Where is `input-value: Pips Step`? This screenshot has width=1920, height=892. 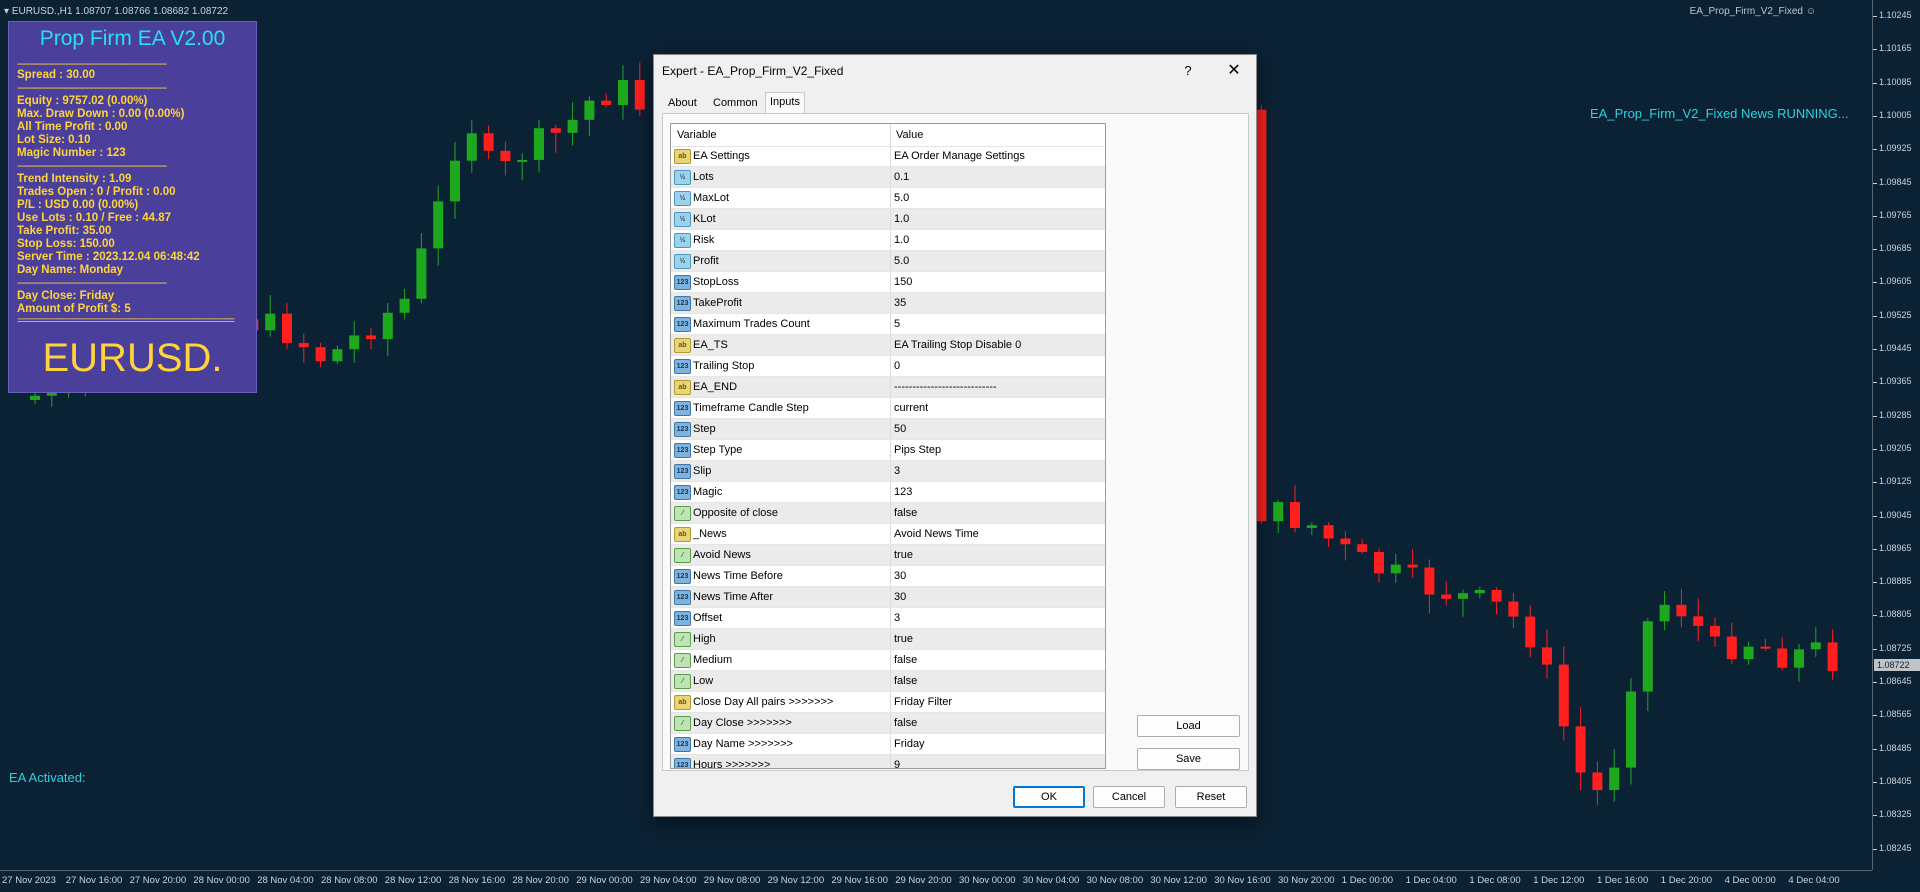
input-value: Pips Step is located at coordinates (917, 450).